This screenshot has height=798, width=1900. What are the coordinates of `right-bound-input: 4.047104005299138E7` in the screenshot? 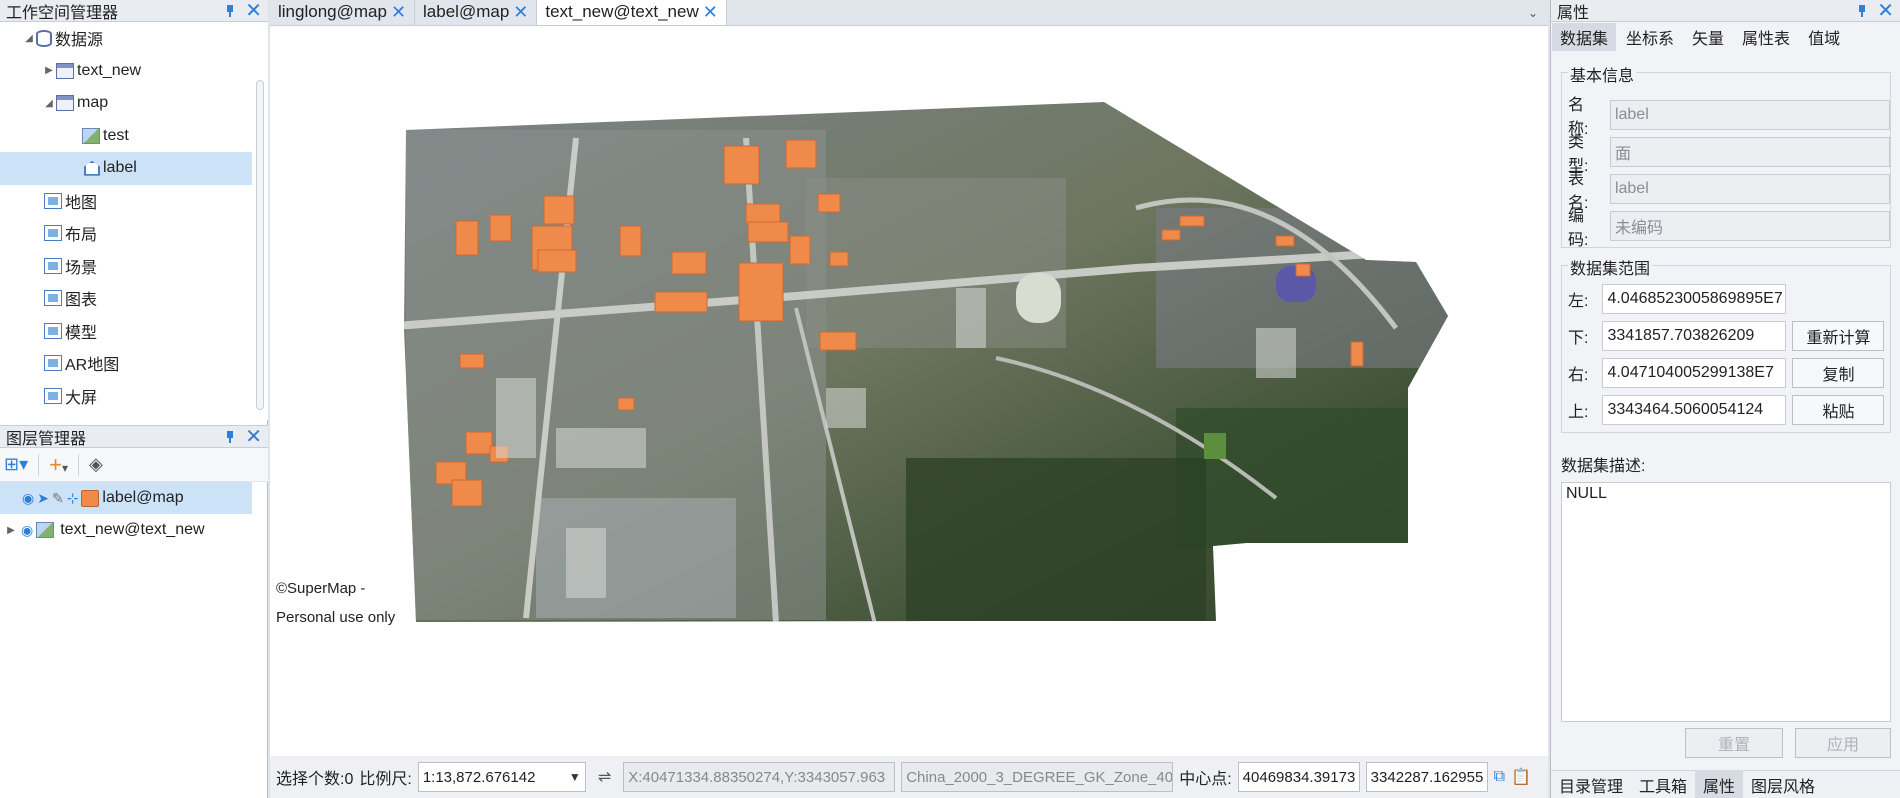 It's located at (1694, 373).